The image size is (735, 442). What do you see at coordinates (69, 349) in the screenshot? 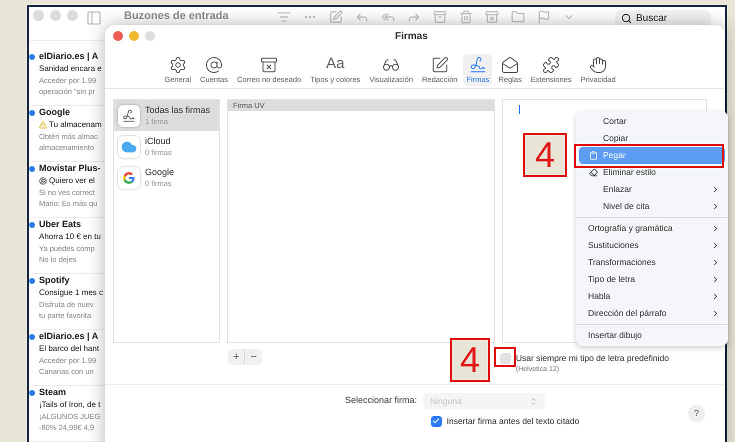
I see `message-subject: El barco del hant` at bounding box center [69, 349].